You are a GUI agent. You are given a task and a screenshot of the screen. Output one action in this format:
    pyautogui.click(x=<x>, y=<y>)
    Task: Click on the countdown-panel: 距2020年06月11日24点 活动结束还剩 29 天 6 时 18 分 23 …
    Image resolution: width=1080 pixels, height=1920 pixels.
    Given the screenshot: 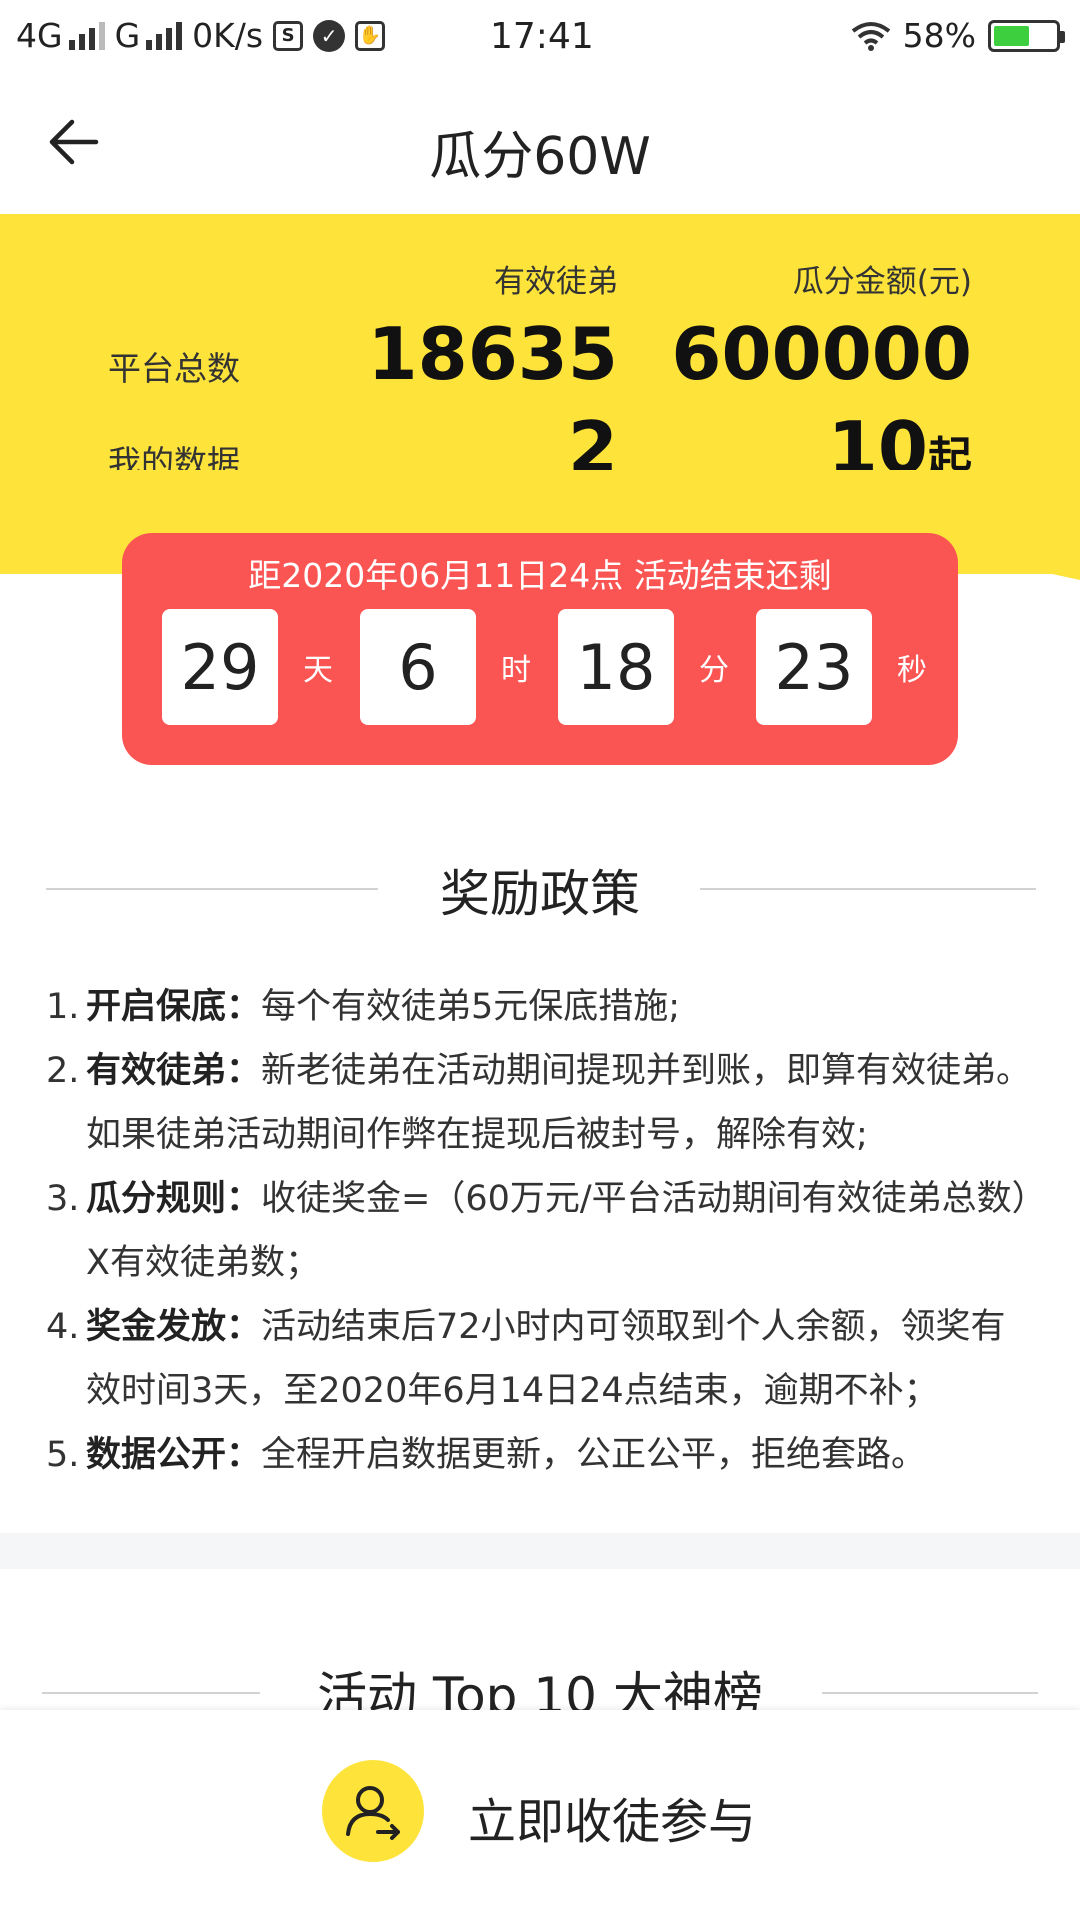 What is the action you would take?
    pyautogui.click(x=540, y=649)
    